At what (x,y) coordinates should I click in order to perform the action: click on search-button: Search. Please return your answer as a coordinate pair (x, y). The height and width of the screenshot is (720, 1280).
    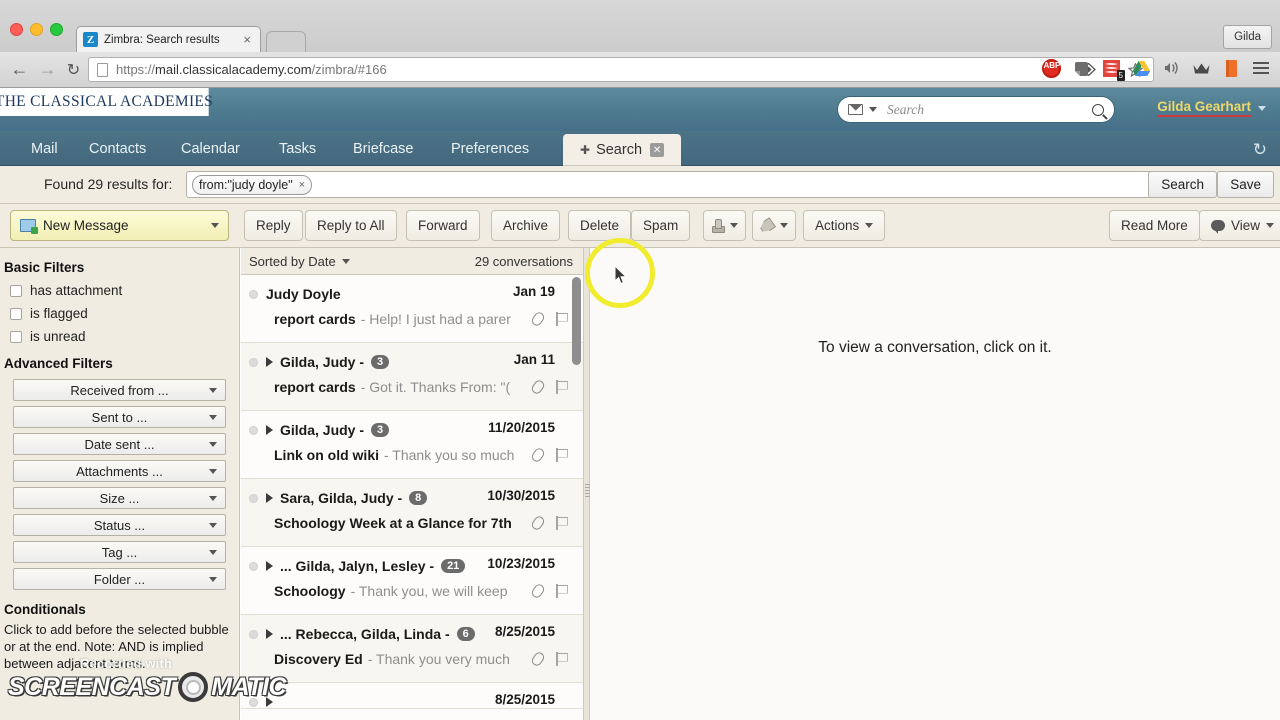
    Looking at the image, I should click on (1182, 184).